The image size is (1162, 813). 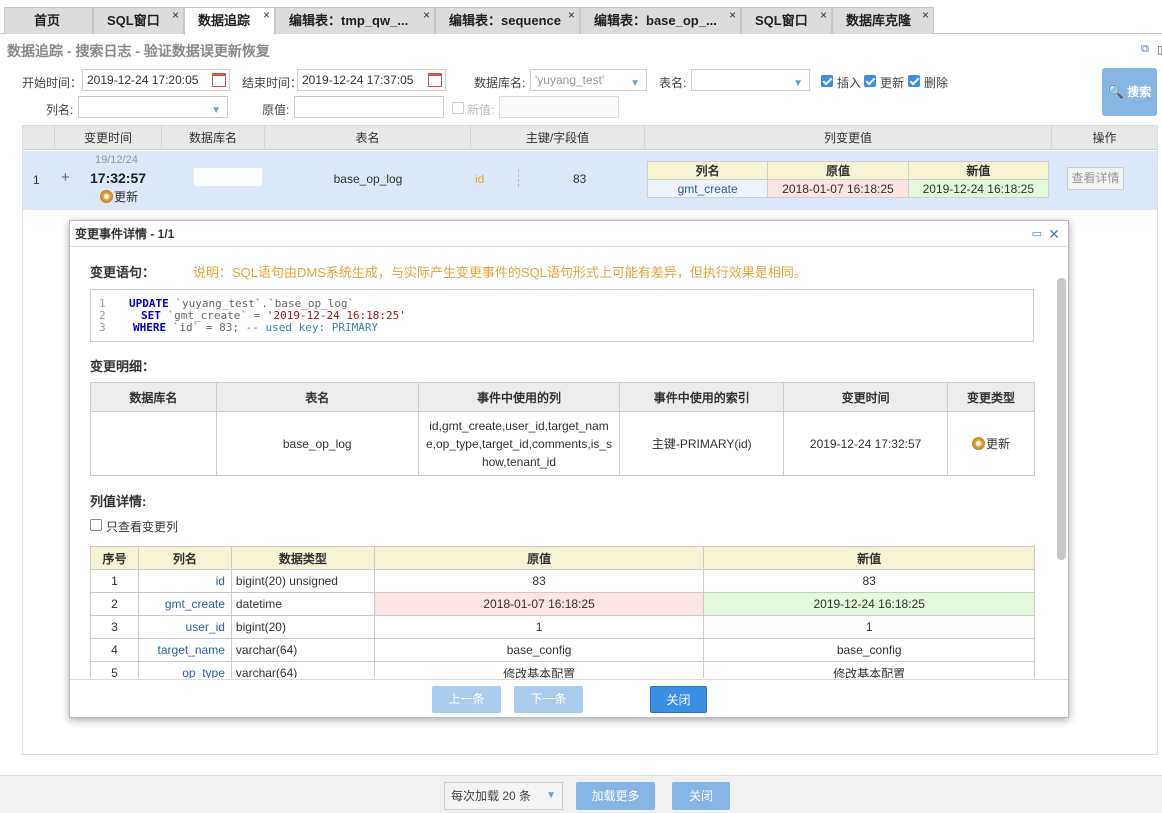 What do you see at coordinates (96, 525) in the screenshot?
I see `only-changed-checkbox` at bounding box center [96, 525].